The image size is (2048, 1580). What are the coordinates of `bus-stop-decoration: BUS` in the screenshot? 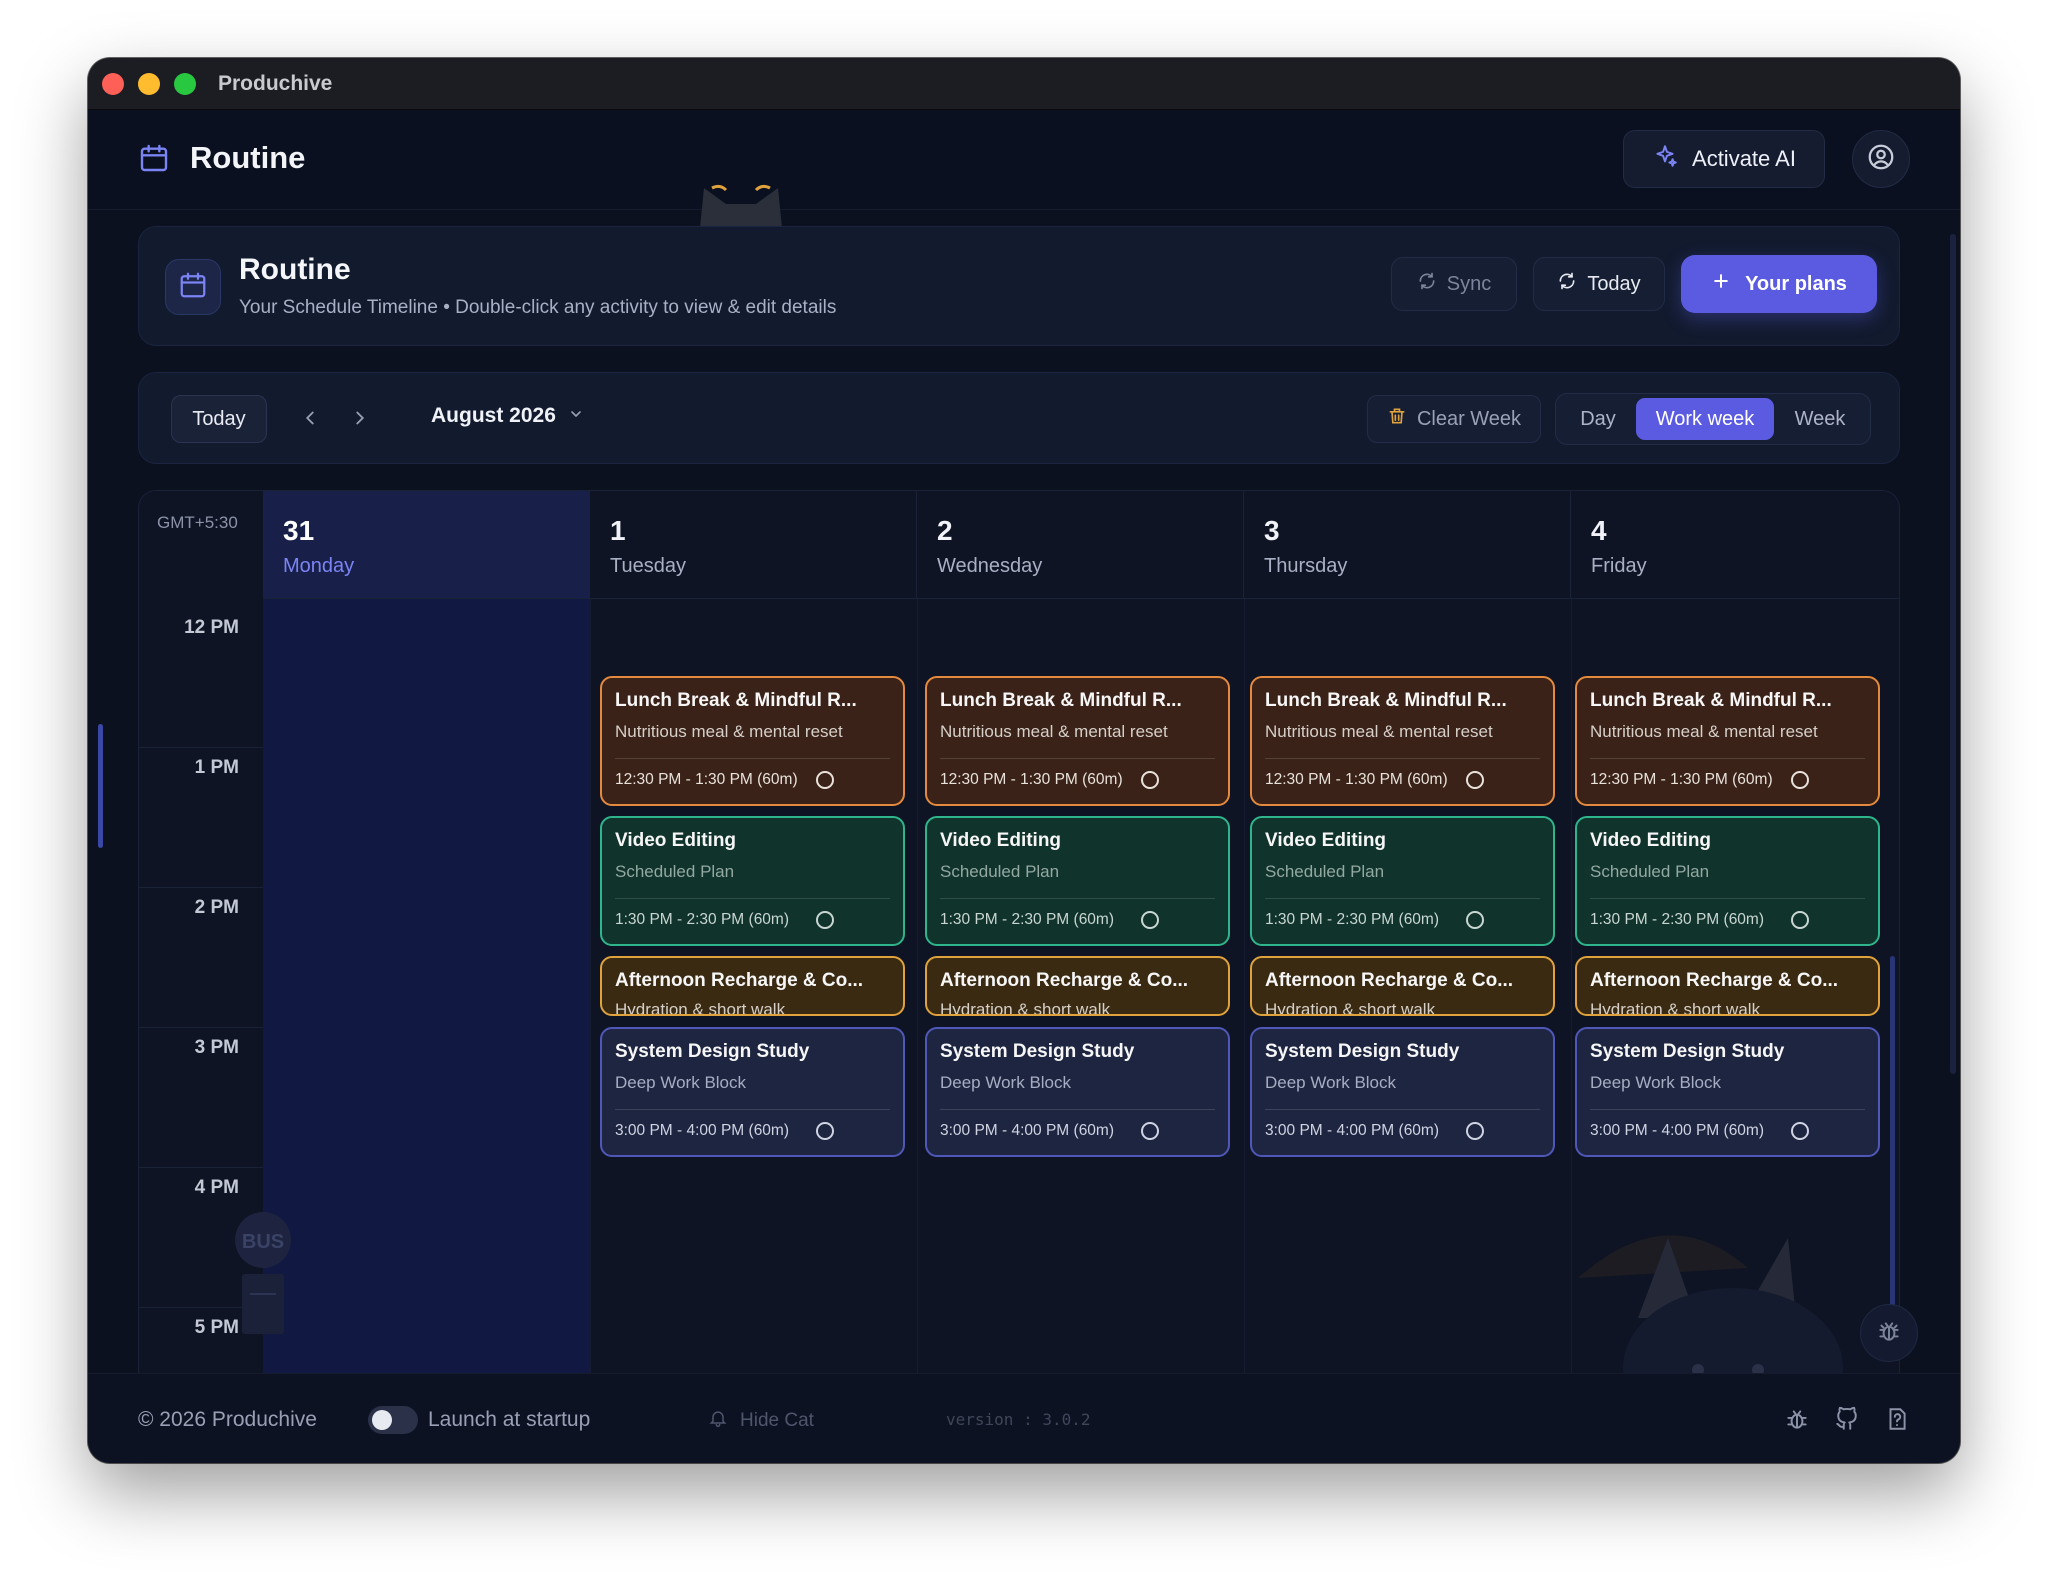 It's located at (263, 1277).